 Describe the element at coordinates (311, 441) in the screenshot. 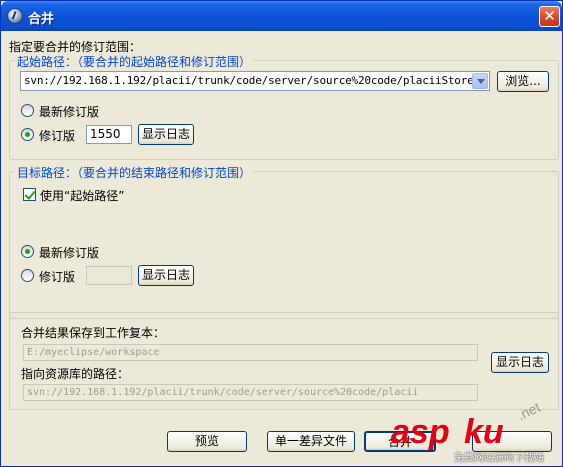

I see `unified-diff-button: 单一差异文件` at that location.